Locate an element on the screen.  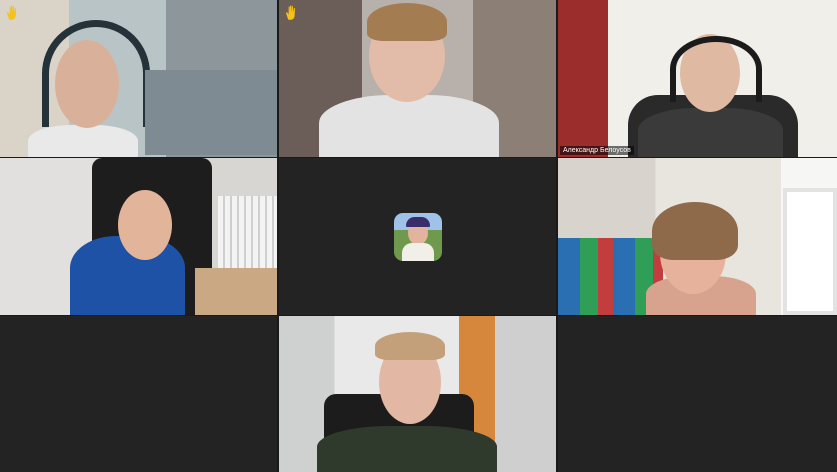
radiator is located at coordinates (247, 236).